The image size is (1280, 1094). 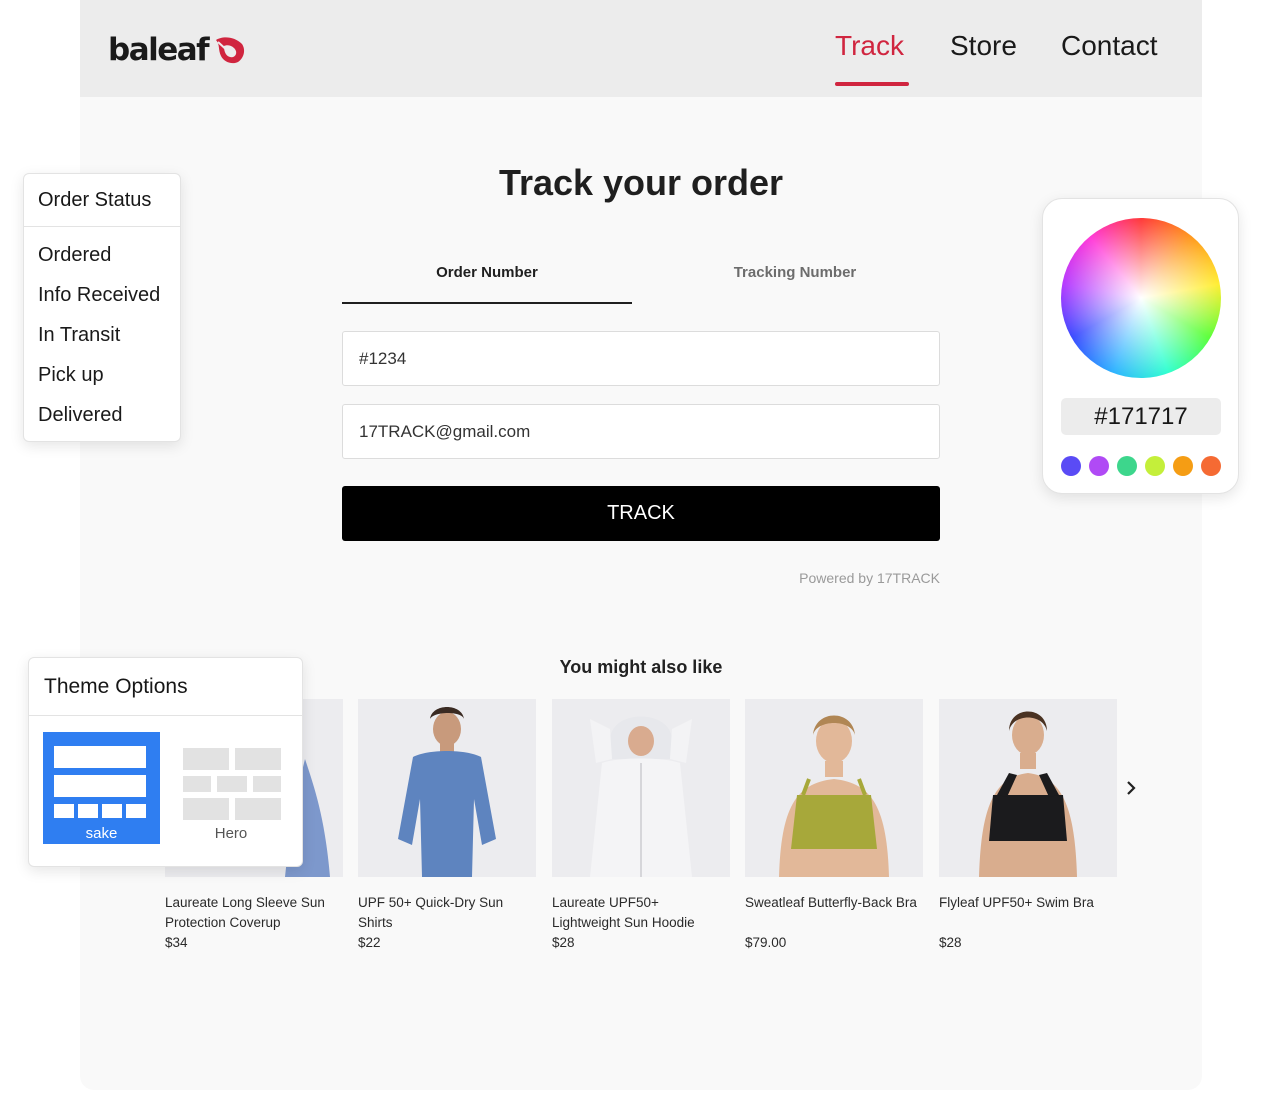 I want to click on track-button: TRACK, so click(x=641, y=513).